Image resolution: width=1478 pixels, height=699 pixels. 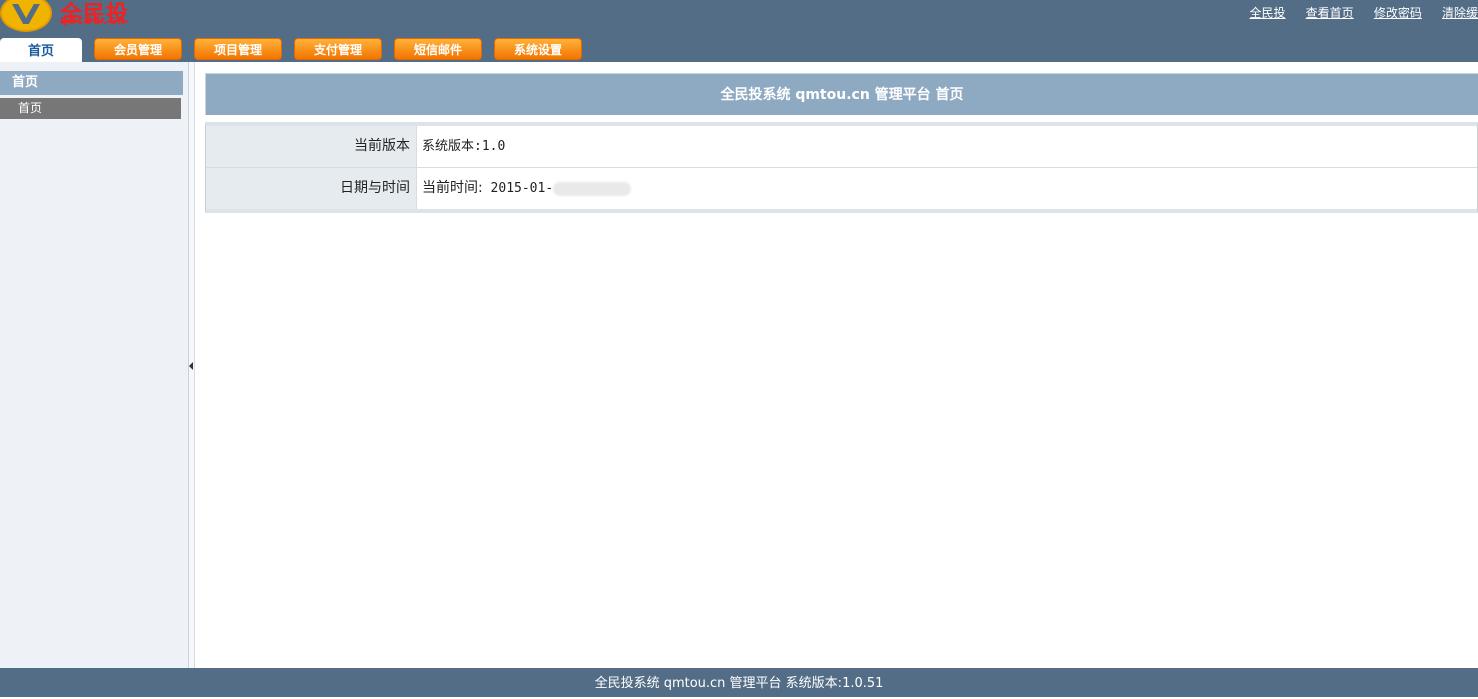 What do you see at coordinates (1356, 12) in the screenshot?
I see `top-links: 全民投 查看首页 修改密码 清除缓` at bounding box center [1356, 12].